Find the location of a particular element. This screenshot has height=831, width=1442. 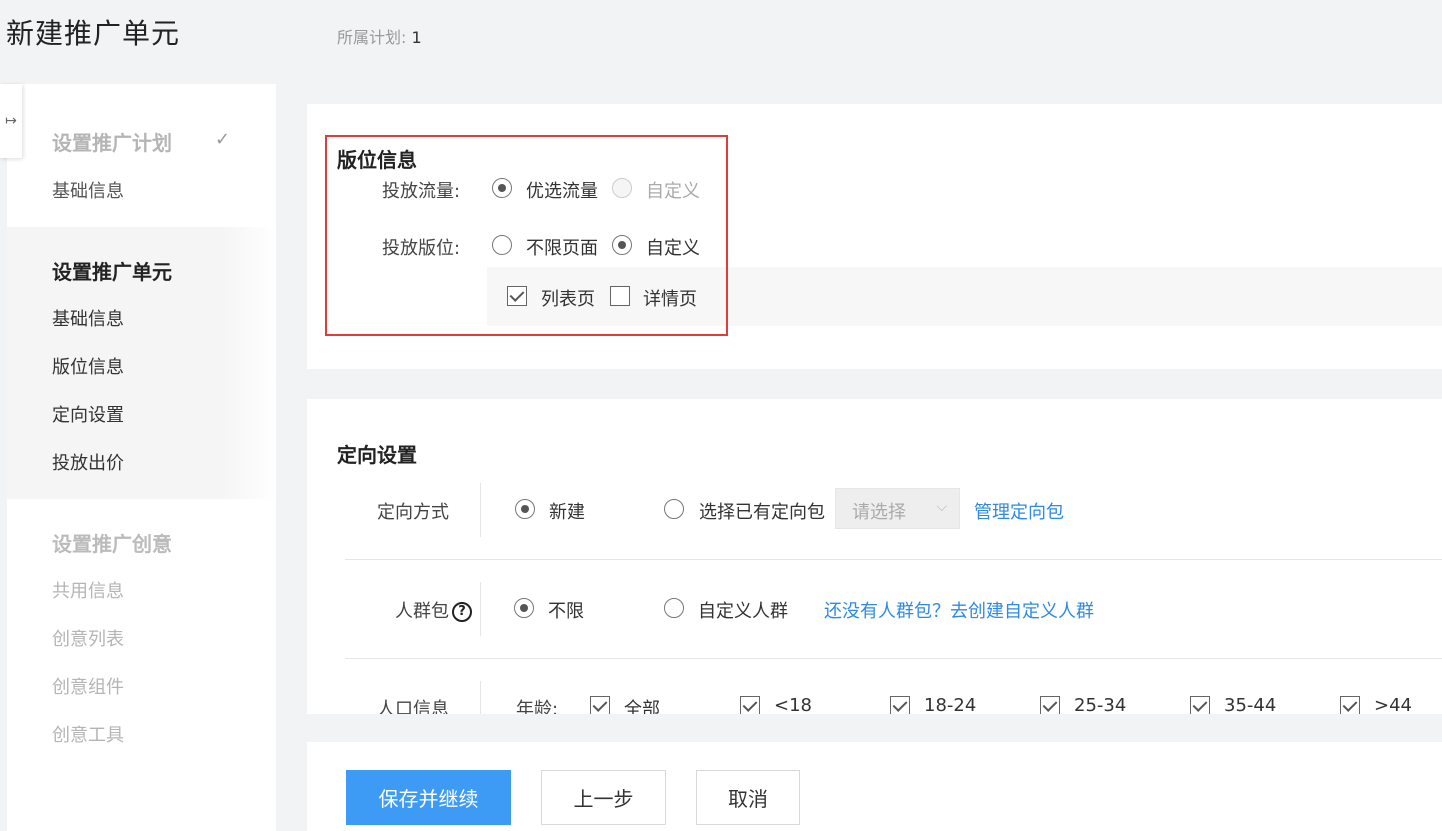

age-35-44-label: 35-44 is located at coordinates (1250, 704).